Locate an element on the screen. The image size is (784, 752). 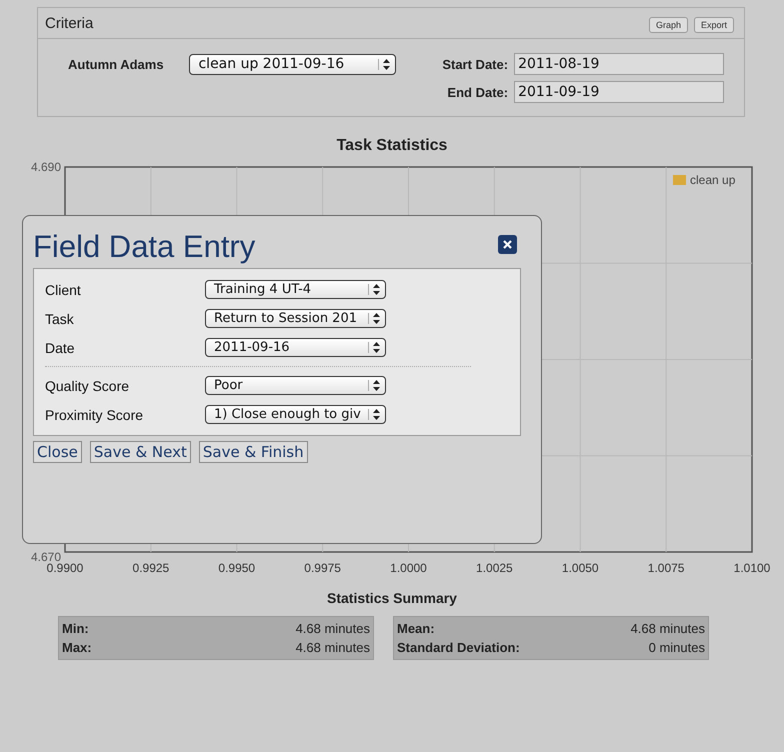
stat-value: 0 minutes is located at coordinates (676, 648).